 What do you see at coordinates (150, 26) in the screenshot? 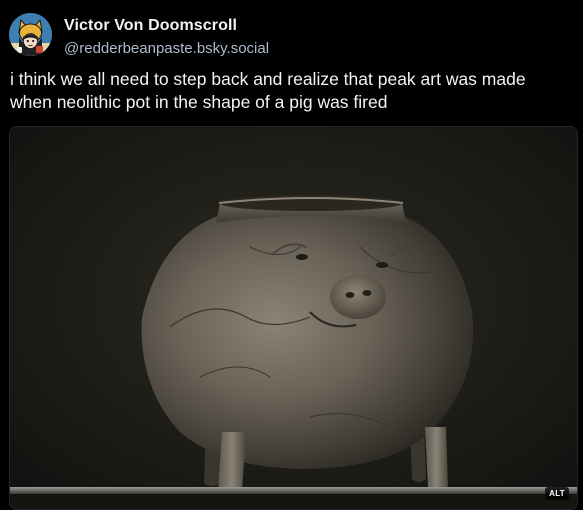
I see `author-display-name: Victor Von Doomscroll` at bounding box center [150, 26].